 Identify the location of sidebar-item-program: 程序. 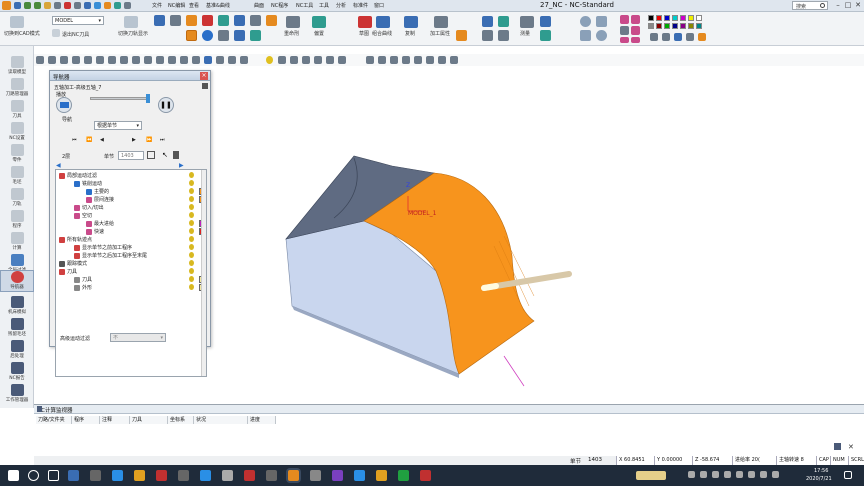
(17, 219).